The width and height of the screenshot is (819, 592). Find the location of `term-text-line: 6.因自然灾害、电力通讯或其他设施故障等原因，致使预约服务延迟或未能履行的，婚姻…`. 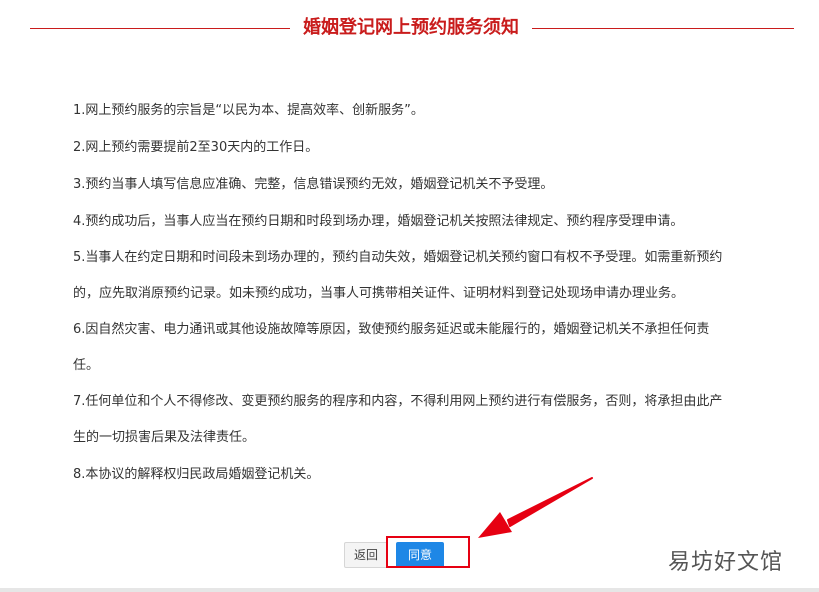

term-text-line: 6.因自然灾害、电力通讯或其他设施故障等原因，致使预约服务延迟或未能履行的，婚姻… is located at coordinates (391, 329).